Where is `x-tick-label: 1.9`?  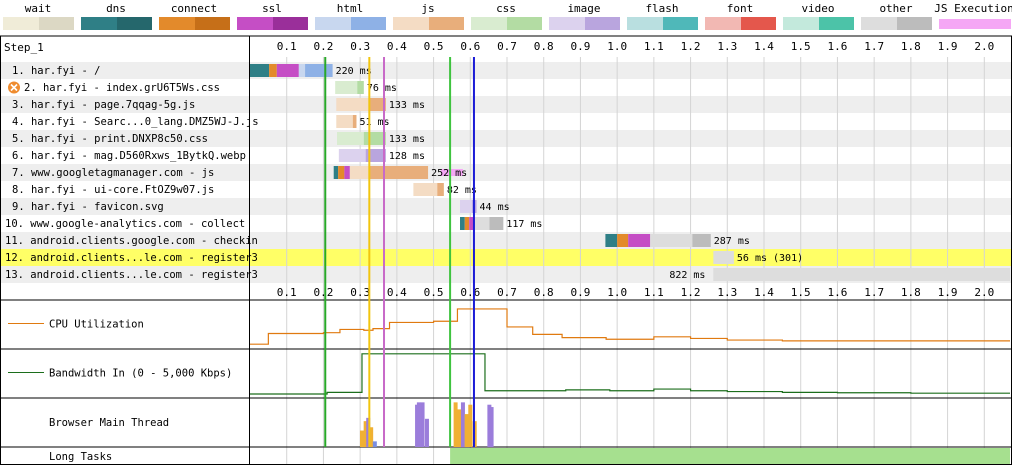
x-tick-label: 1.9 is located at coordinates (948, 292).